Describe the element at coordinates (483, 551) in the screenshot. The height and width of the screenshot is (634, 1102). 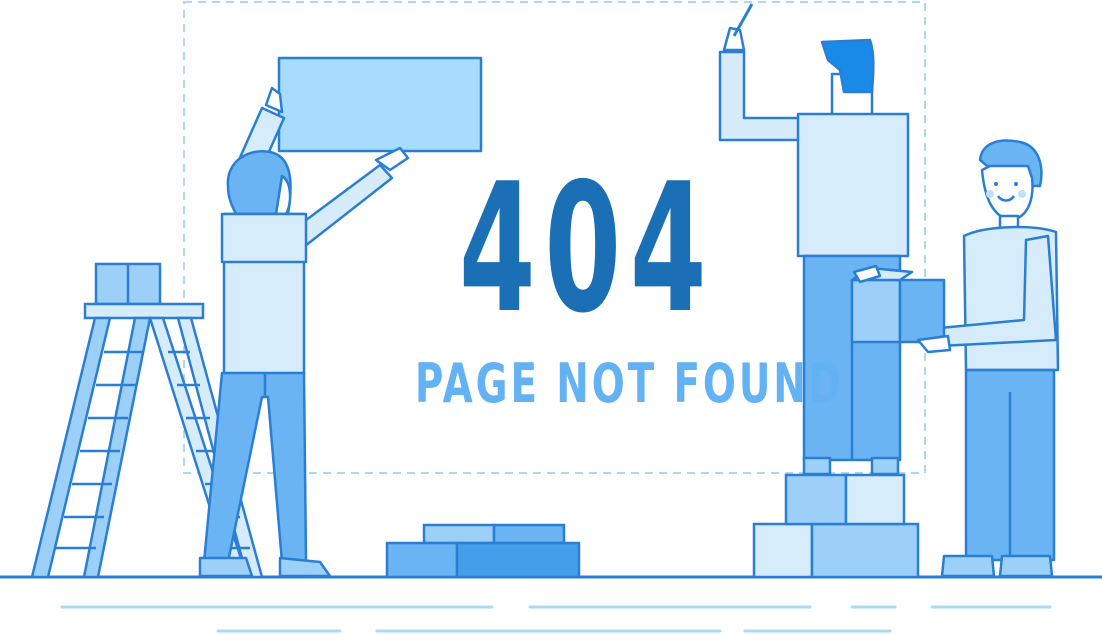
I see `brick-stack` at that location.